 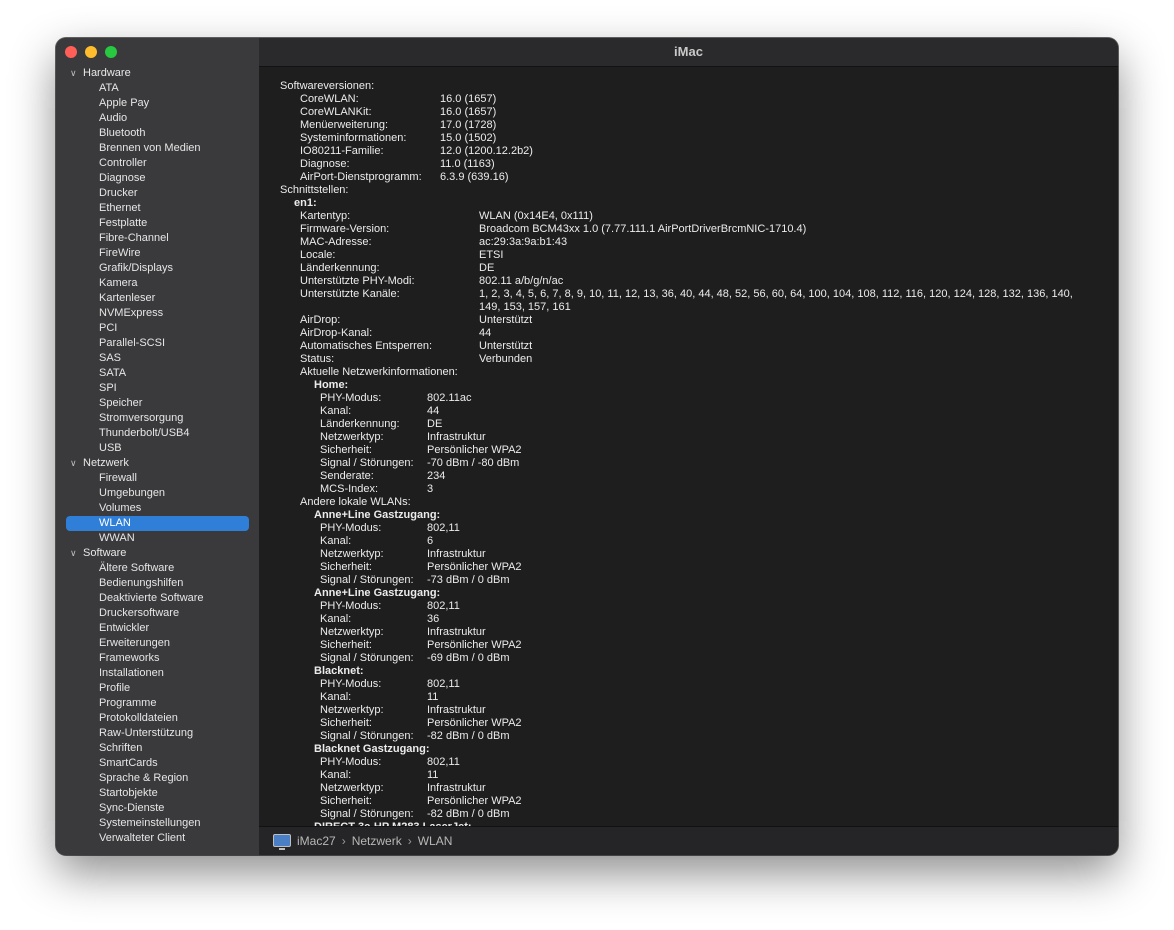 I want to click on breadcrumb-item: WLAN, so click(x=435, y=841).